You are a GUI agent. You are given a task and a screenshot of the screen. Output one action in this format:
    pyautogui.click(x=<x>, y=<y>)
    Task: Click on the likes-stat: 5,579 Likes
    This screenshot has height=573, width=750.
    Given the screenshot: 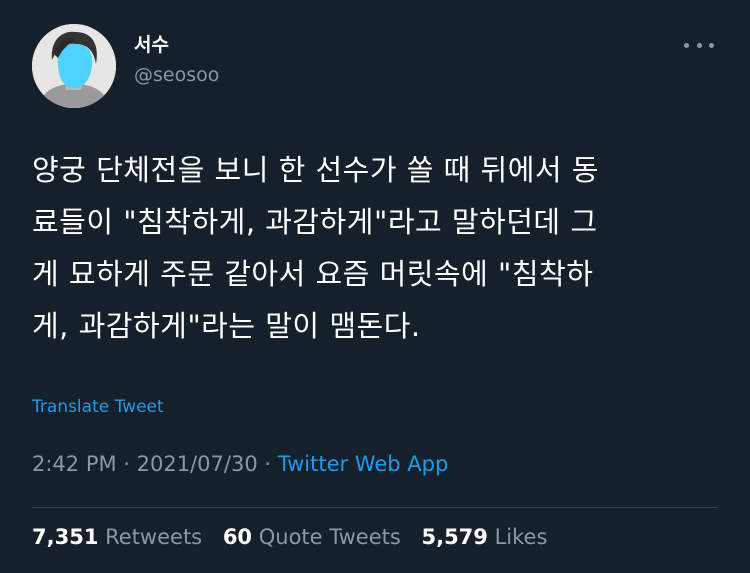 What is the action you would take?
    pyautogui.click(x=484, y=537)
    